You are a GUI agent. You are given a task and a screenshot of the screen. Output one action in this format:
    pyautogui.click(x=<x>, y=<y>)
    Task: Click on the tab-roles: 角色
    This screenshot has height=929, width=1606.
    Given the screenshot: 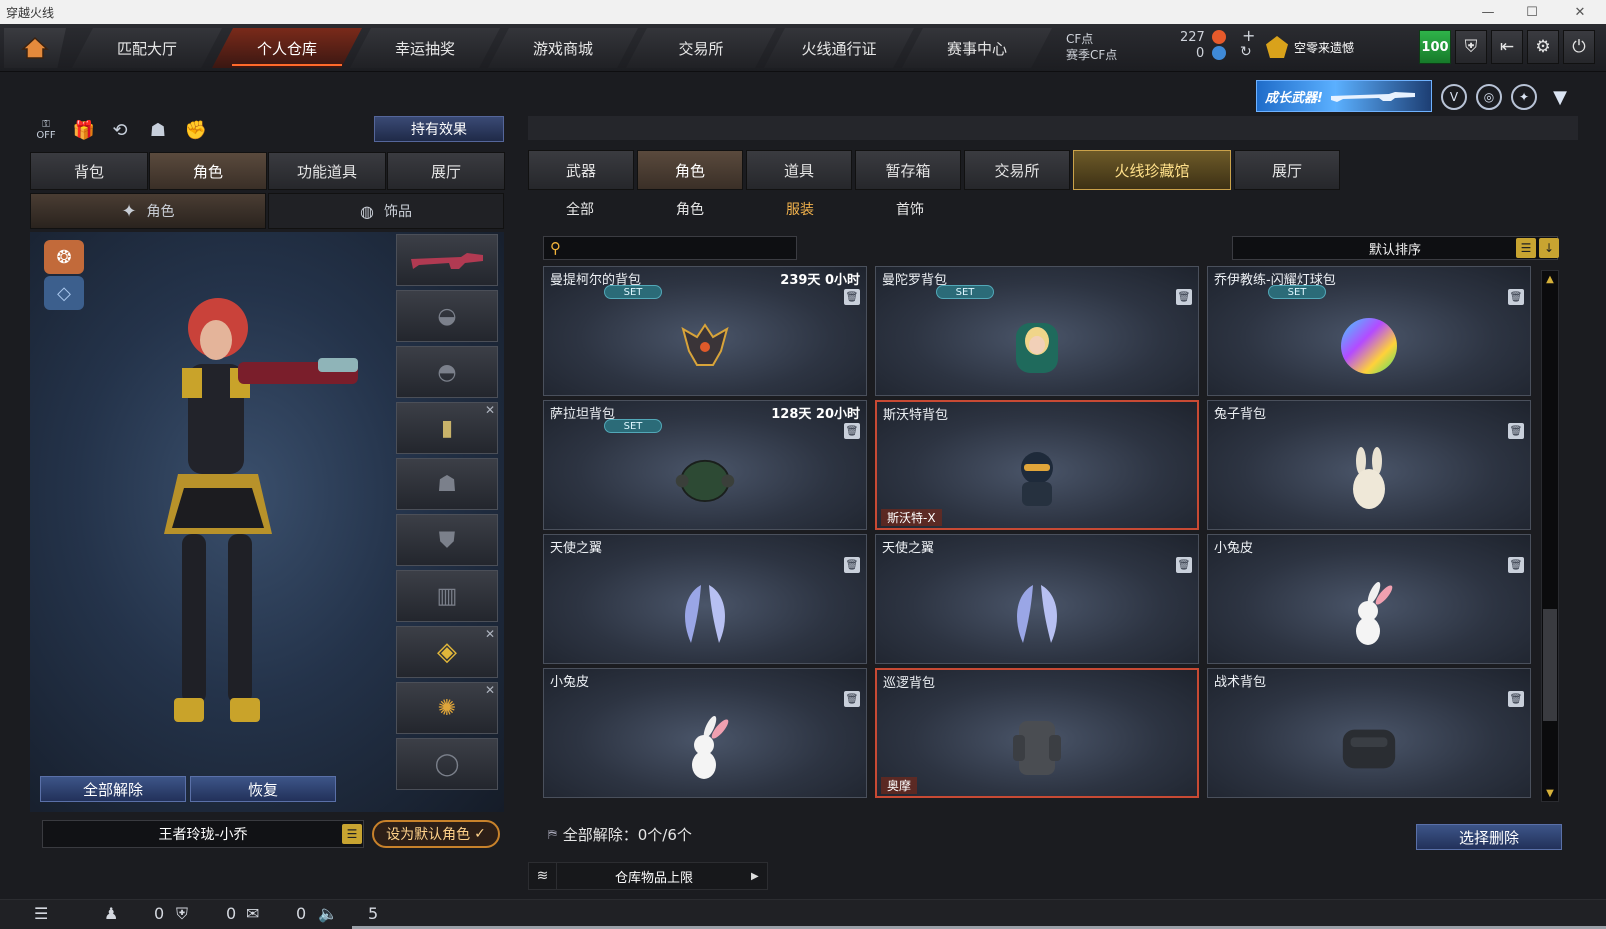 What is the action you would take?
    pyautogui.click(x=690, y=170)
    